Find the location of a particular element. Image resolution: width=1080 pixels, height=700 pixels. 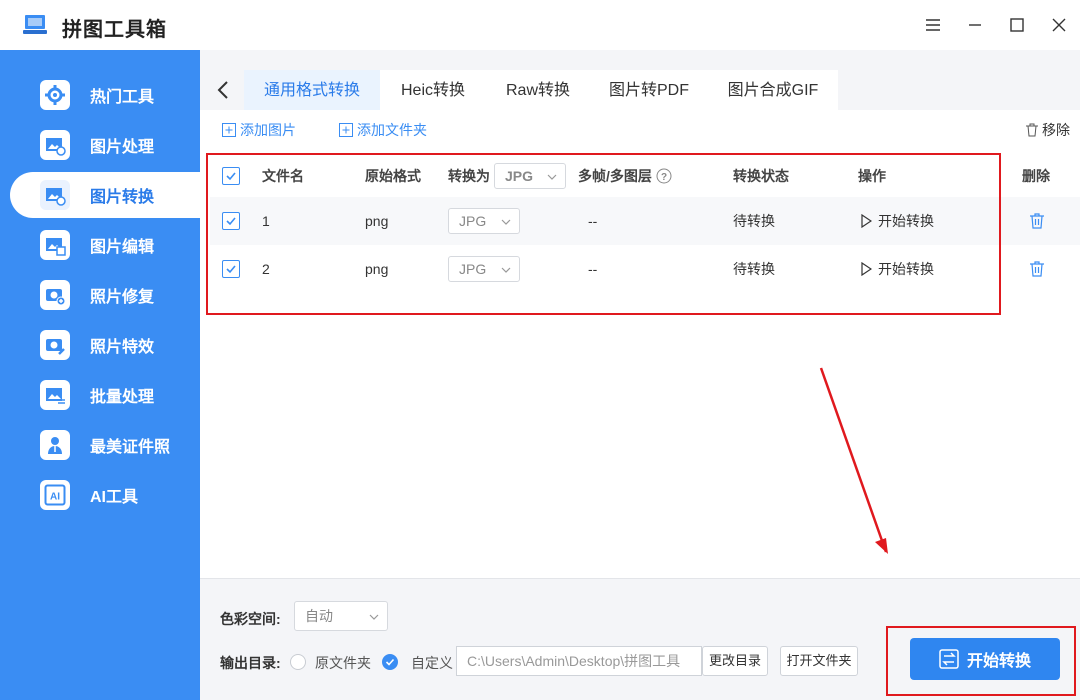

help-icon: ? is located at coordinates (664, 176).